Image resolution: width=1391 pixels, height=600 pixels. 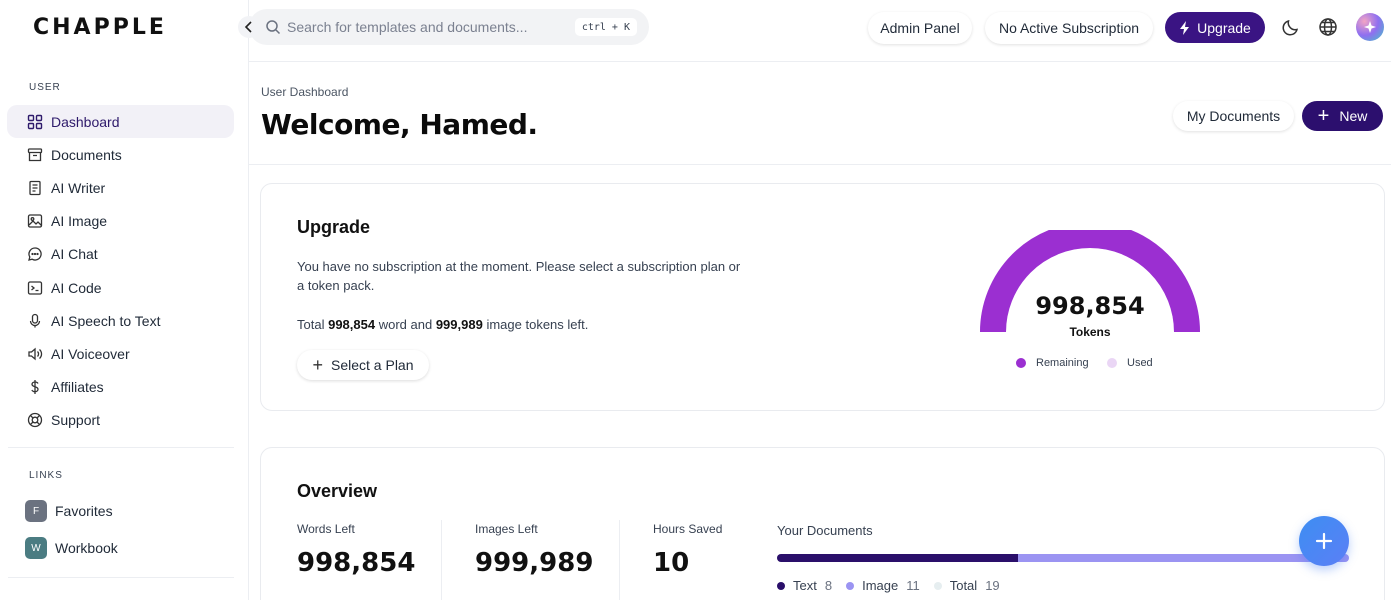 What do you see at coordinates (920, 28) in the screenshot?
I see `admin-panel-button: Admin Panel` at bounding box center [920, 28].